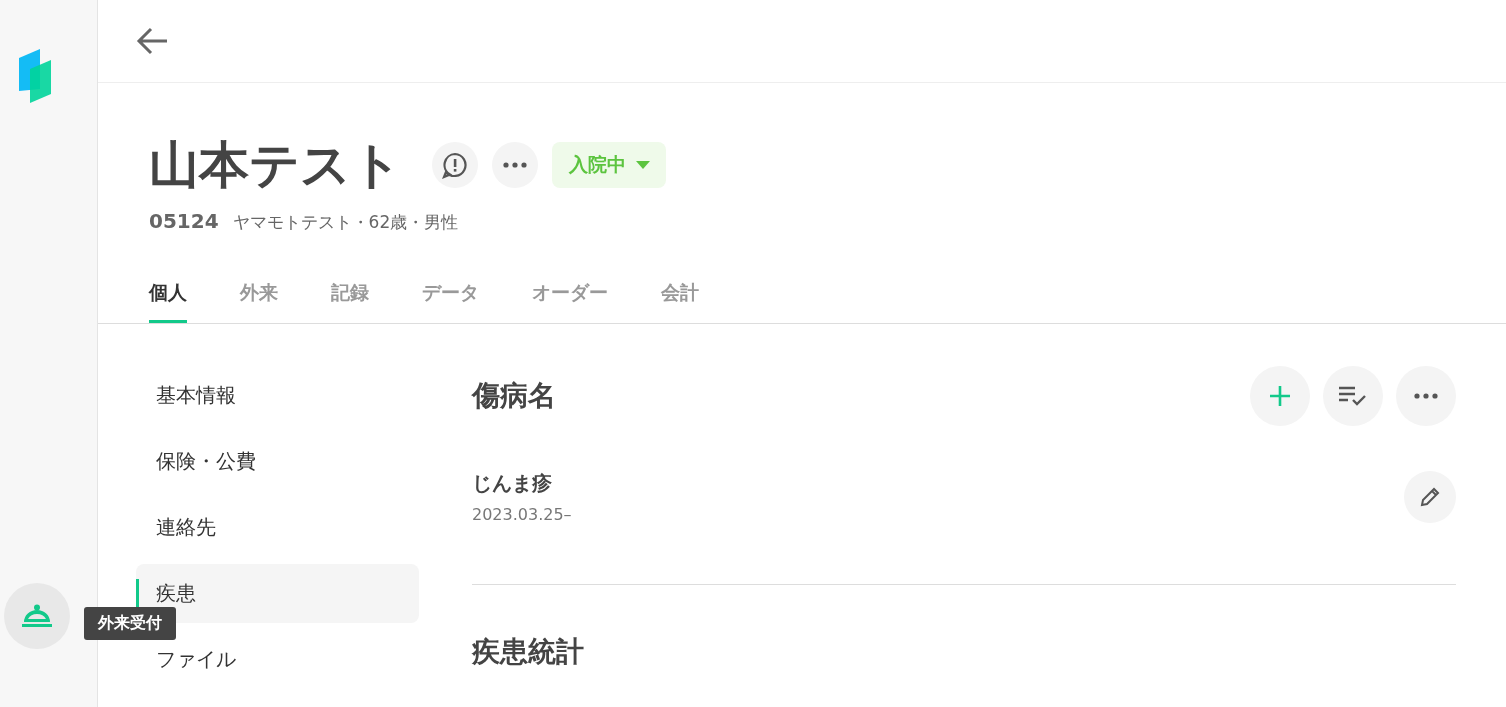  I want to click on nav-item: 連絡先, so click(277, 527).